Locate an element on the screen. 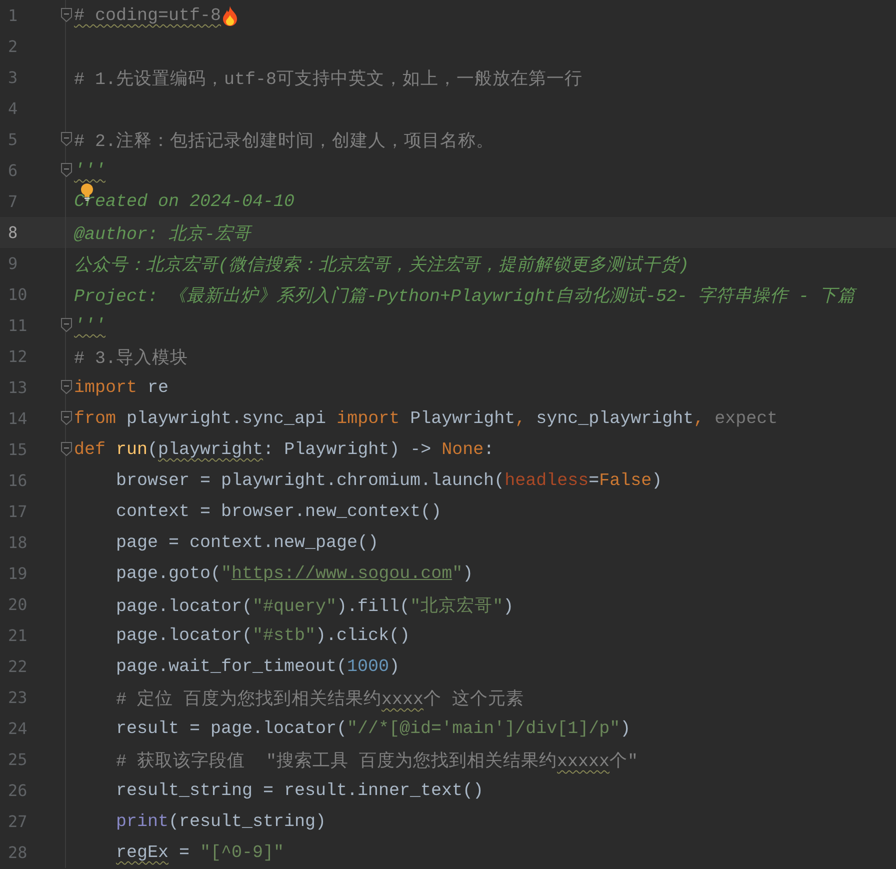  line-number: 6 is located at coordinates (13, 170).